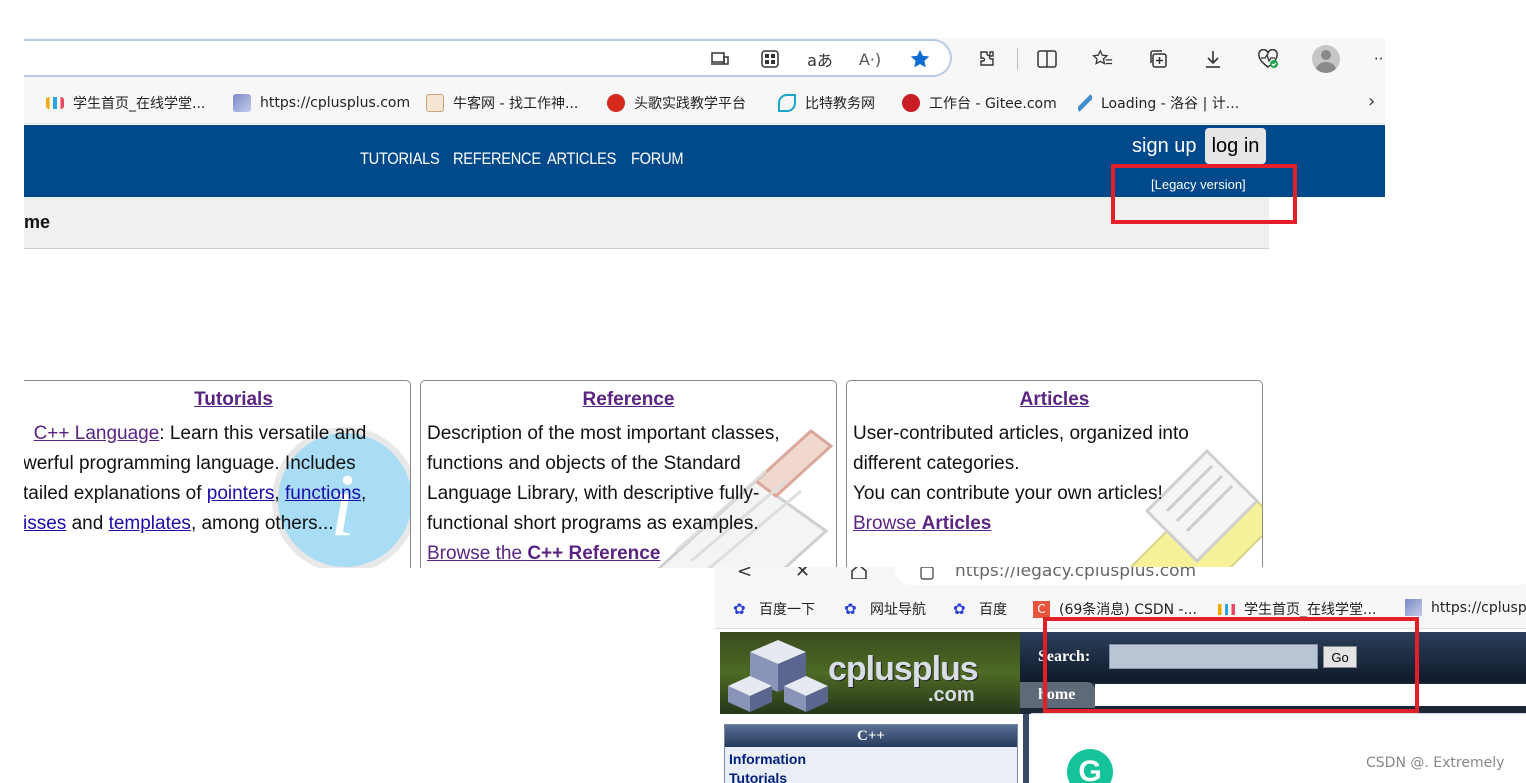 This screenshot has height=783, width=1526. Describe the element at coordinates (55, 103) in the screenshot. I see `audio-bars-icon` at that location.